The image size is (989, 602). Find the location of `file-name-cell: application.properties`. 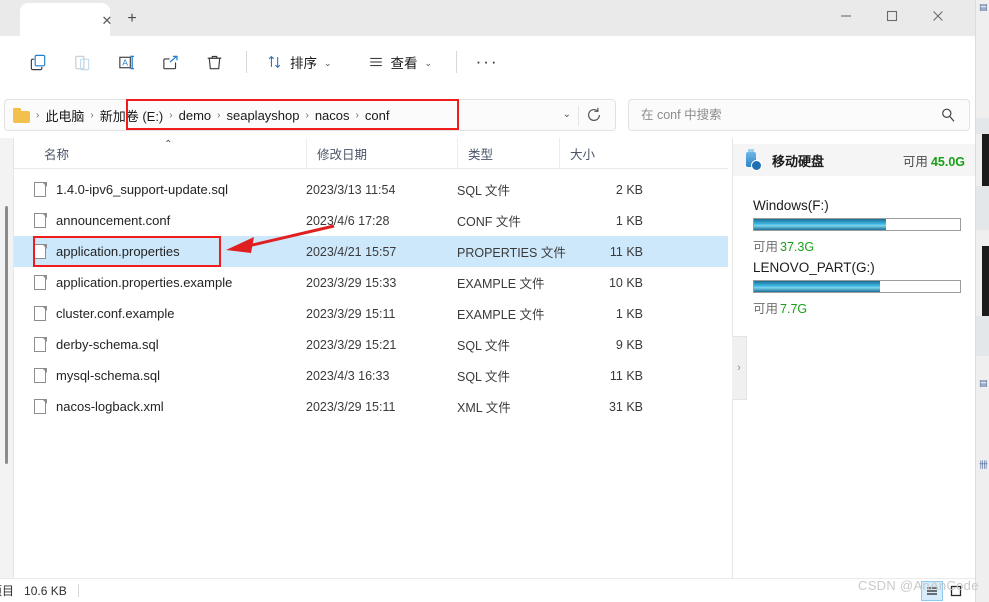

file-name-cell: application.properties is located at coordinates (97, 251).